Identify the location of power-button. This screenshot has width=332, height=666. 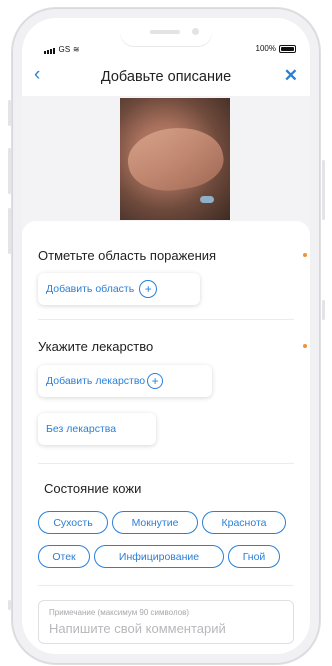
(323, 190).